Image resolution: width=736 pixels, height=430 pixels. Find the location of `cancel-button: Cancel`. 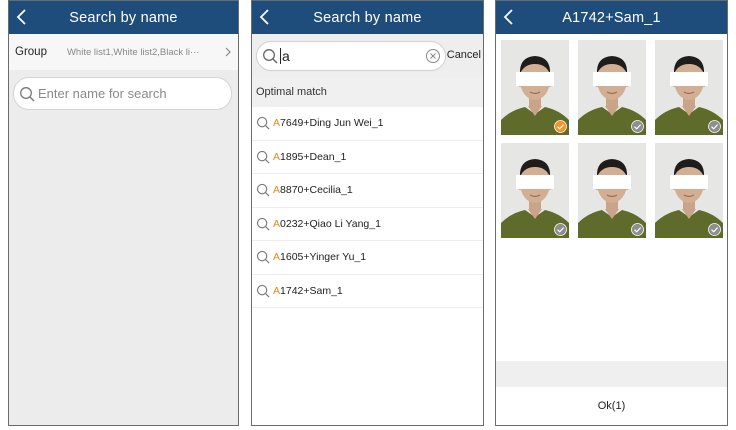

cancel-button: Cancel is located at coordinates (464, 55).